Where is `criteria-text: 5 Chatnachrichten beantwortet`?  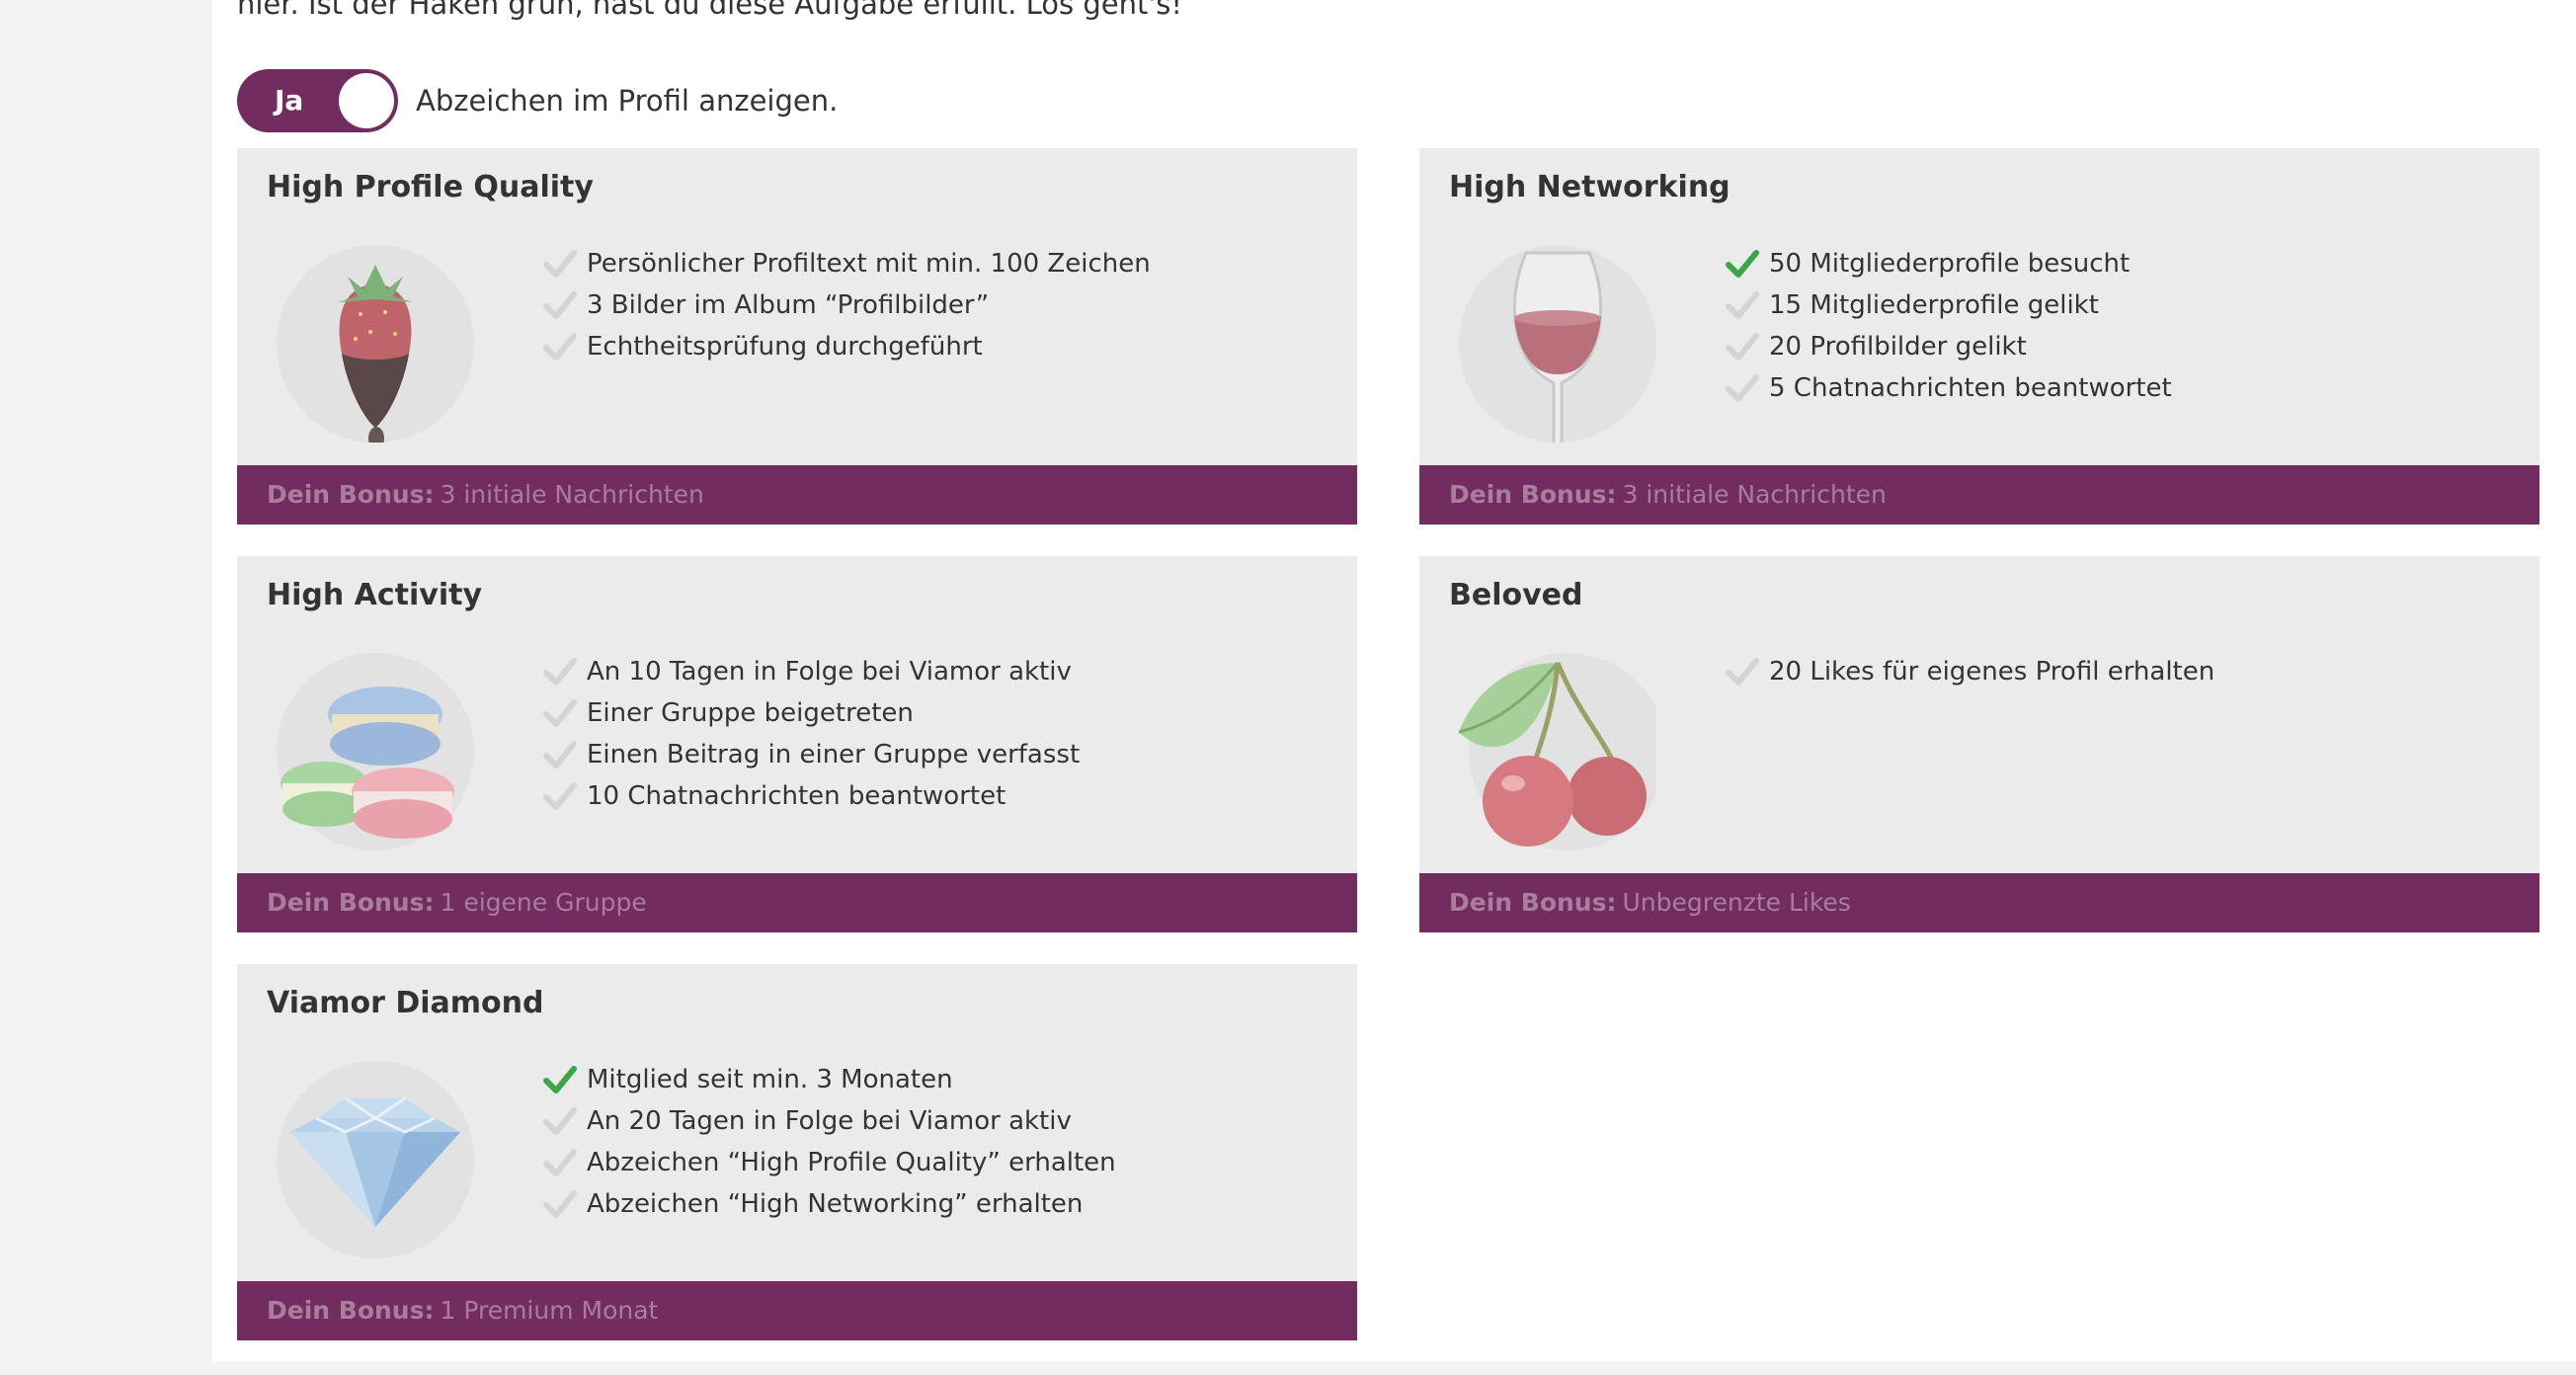 criteria-text: 5 Chatnachrichten beantwortet is located at coordinates (1970, 388).